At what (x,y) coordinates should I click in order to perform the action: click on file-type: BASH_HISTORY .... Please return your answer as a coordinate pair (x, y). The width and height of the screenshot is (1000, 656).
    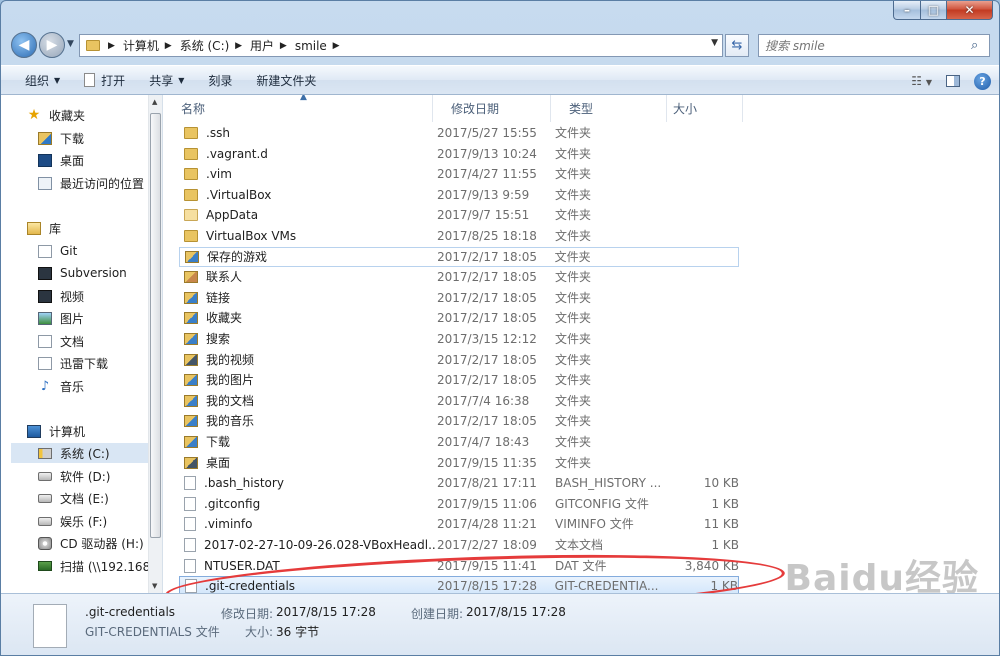
    Looking at the image, I should click on (608, 483).